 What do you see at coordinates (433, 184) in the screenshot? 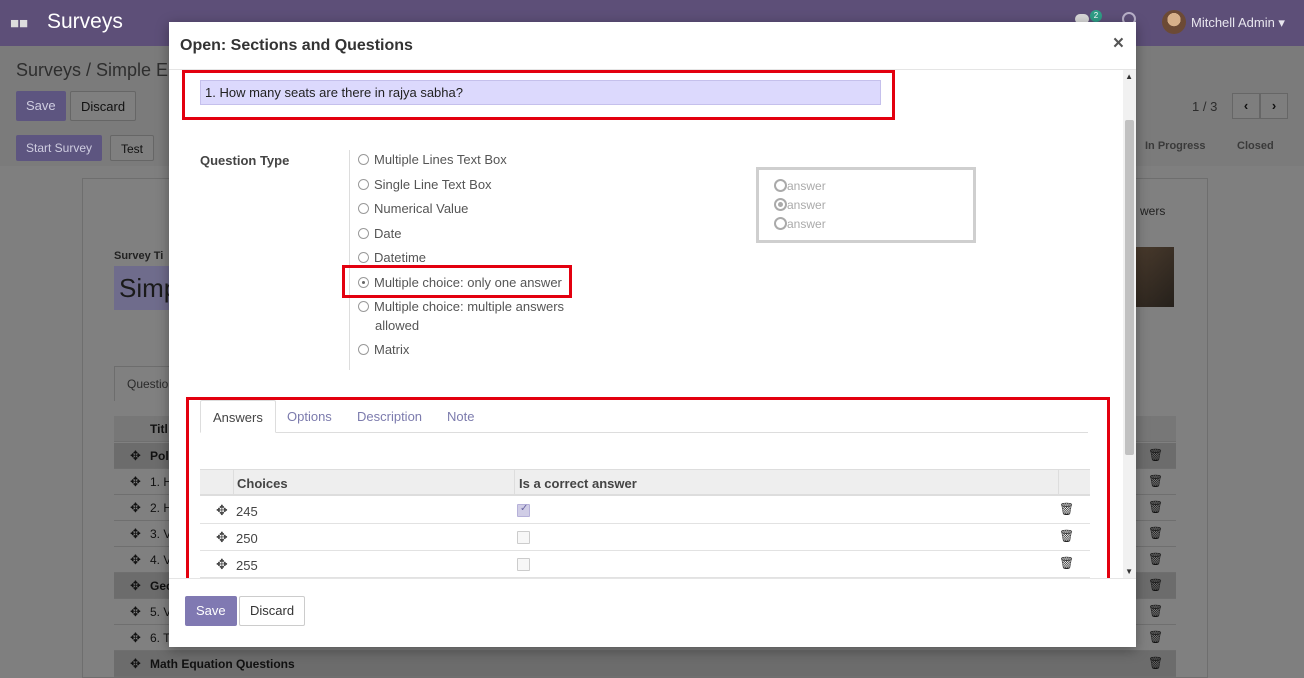
I see `radio-label: Single Line Text Box` at bounding box center [433, 184].